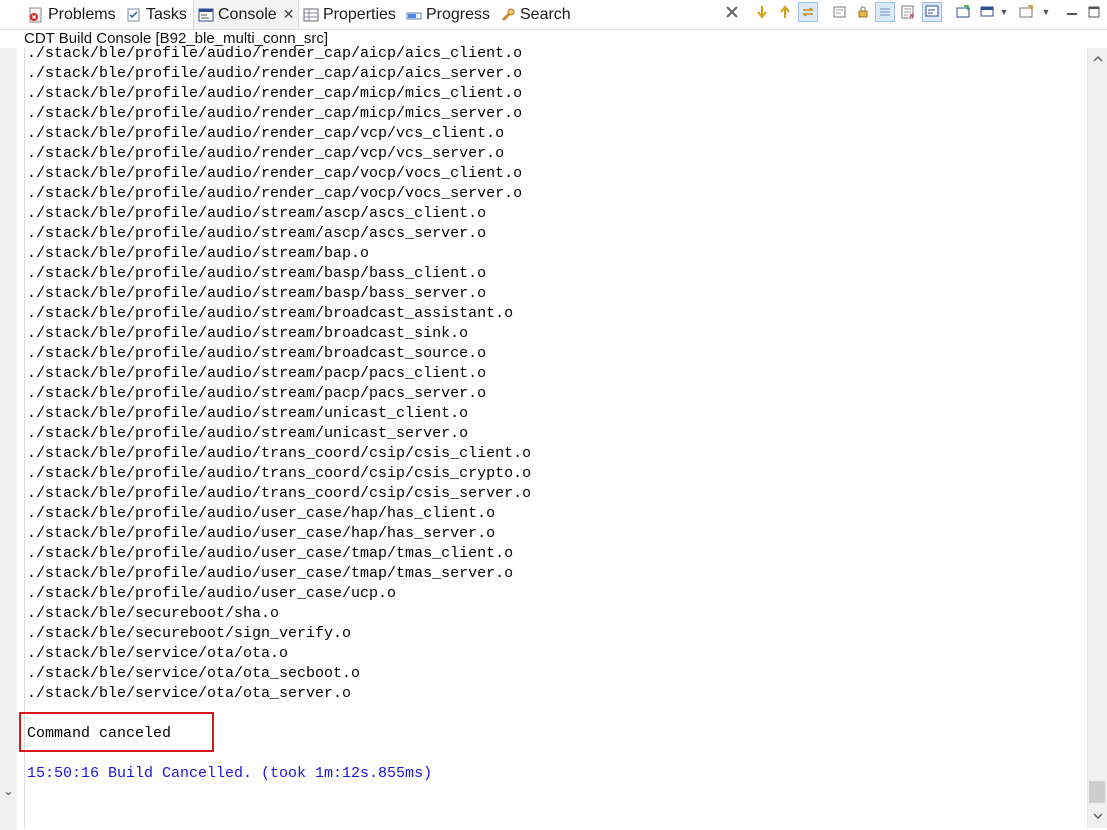  What do you see at coordinates (908, 12) in the screenshot?
I see `word-wrap-icon` at bounding box center [908, 12].